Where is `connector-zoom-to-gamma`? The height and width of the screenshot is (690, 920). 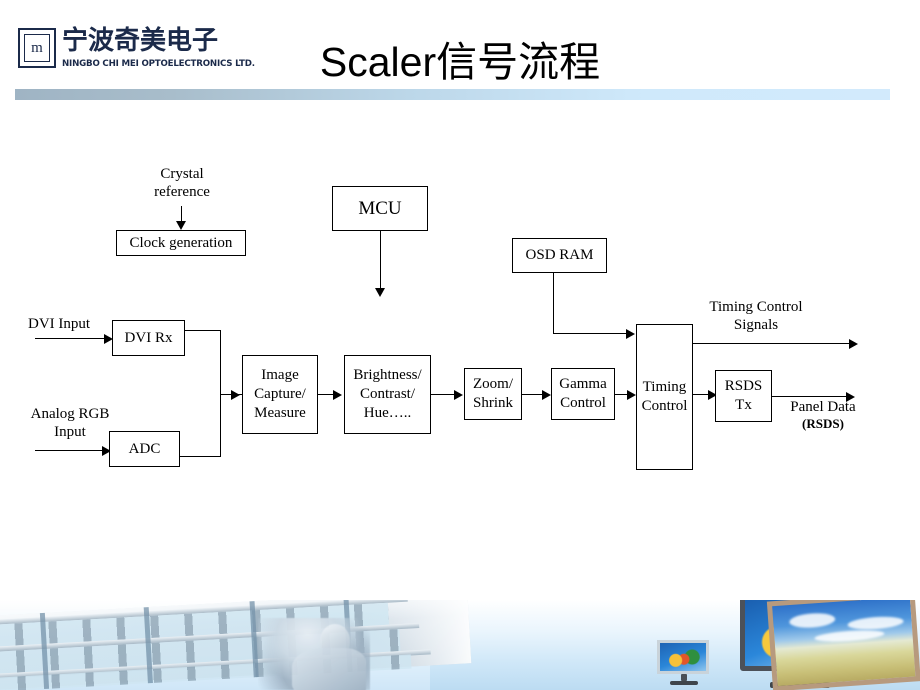 connector-zoom-to-gamma is located at coordinates (533, 394).